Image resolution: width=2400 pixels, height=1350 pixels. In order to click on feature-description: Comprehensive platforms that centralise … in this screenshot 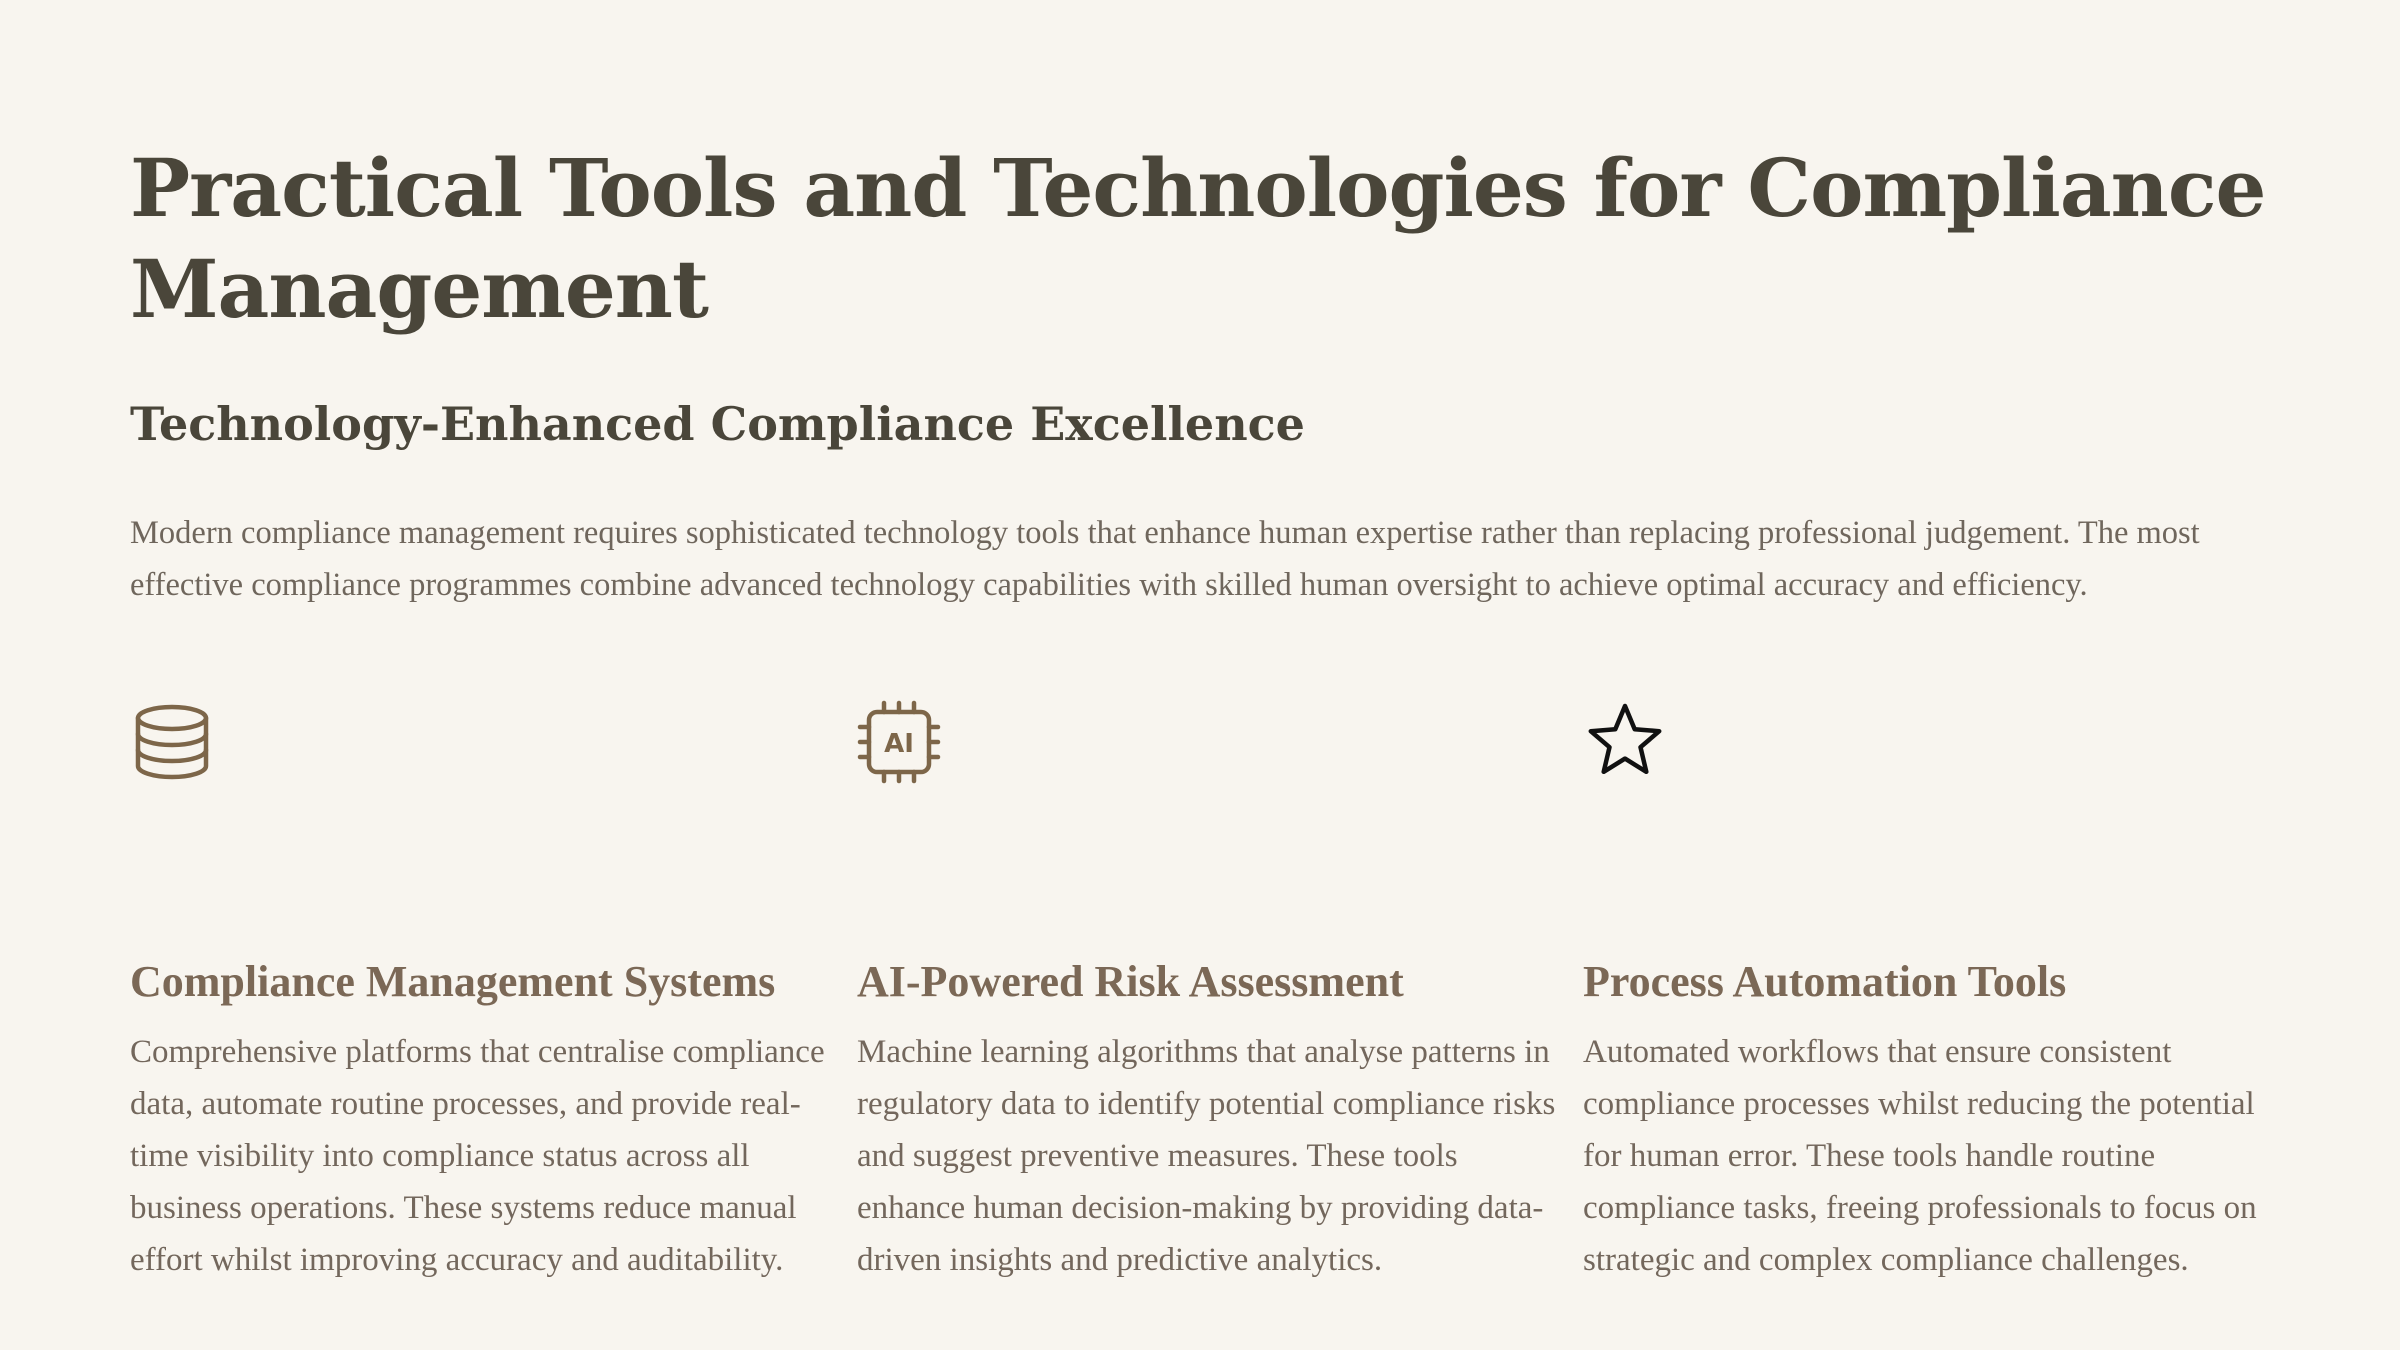, I will do `click(477, 1156)`.